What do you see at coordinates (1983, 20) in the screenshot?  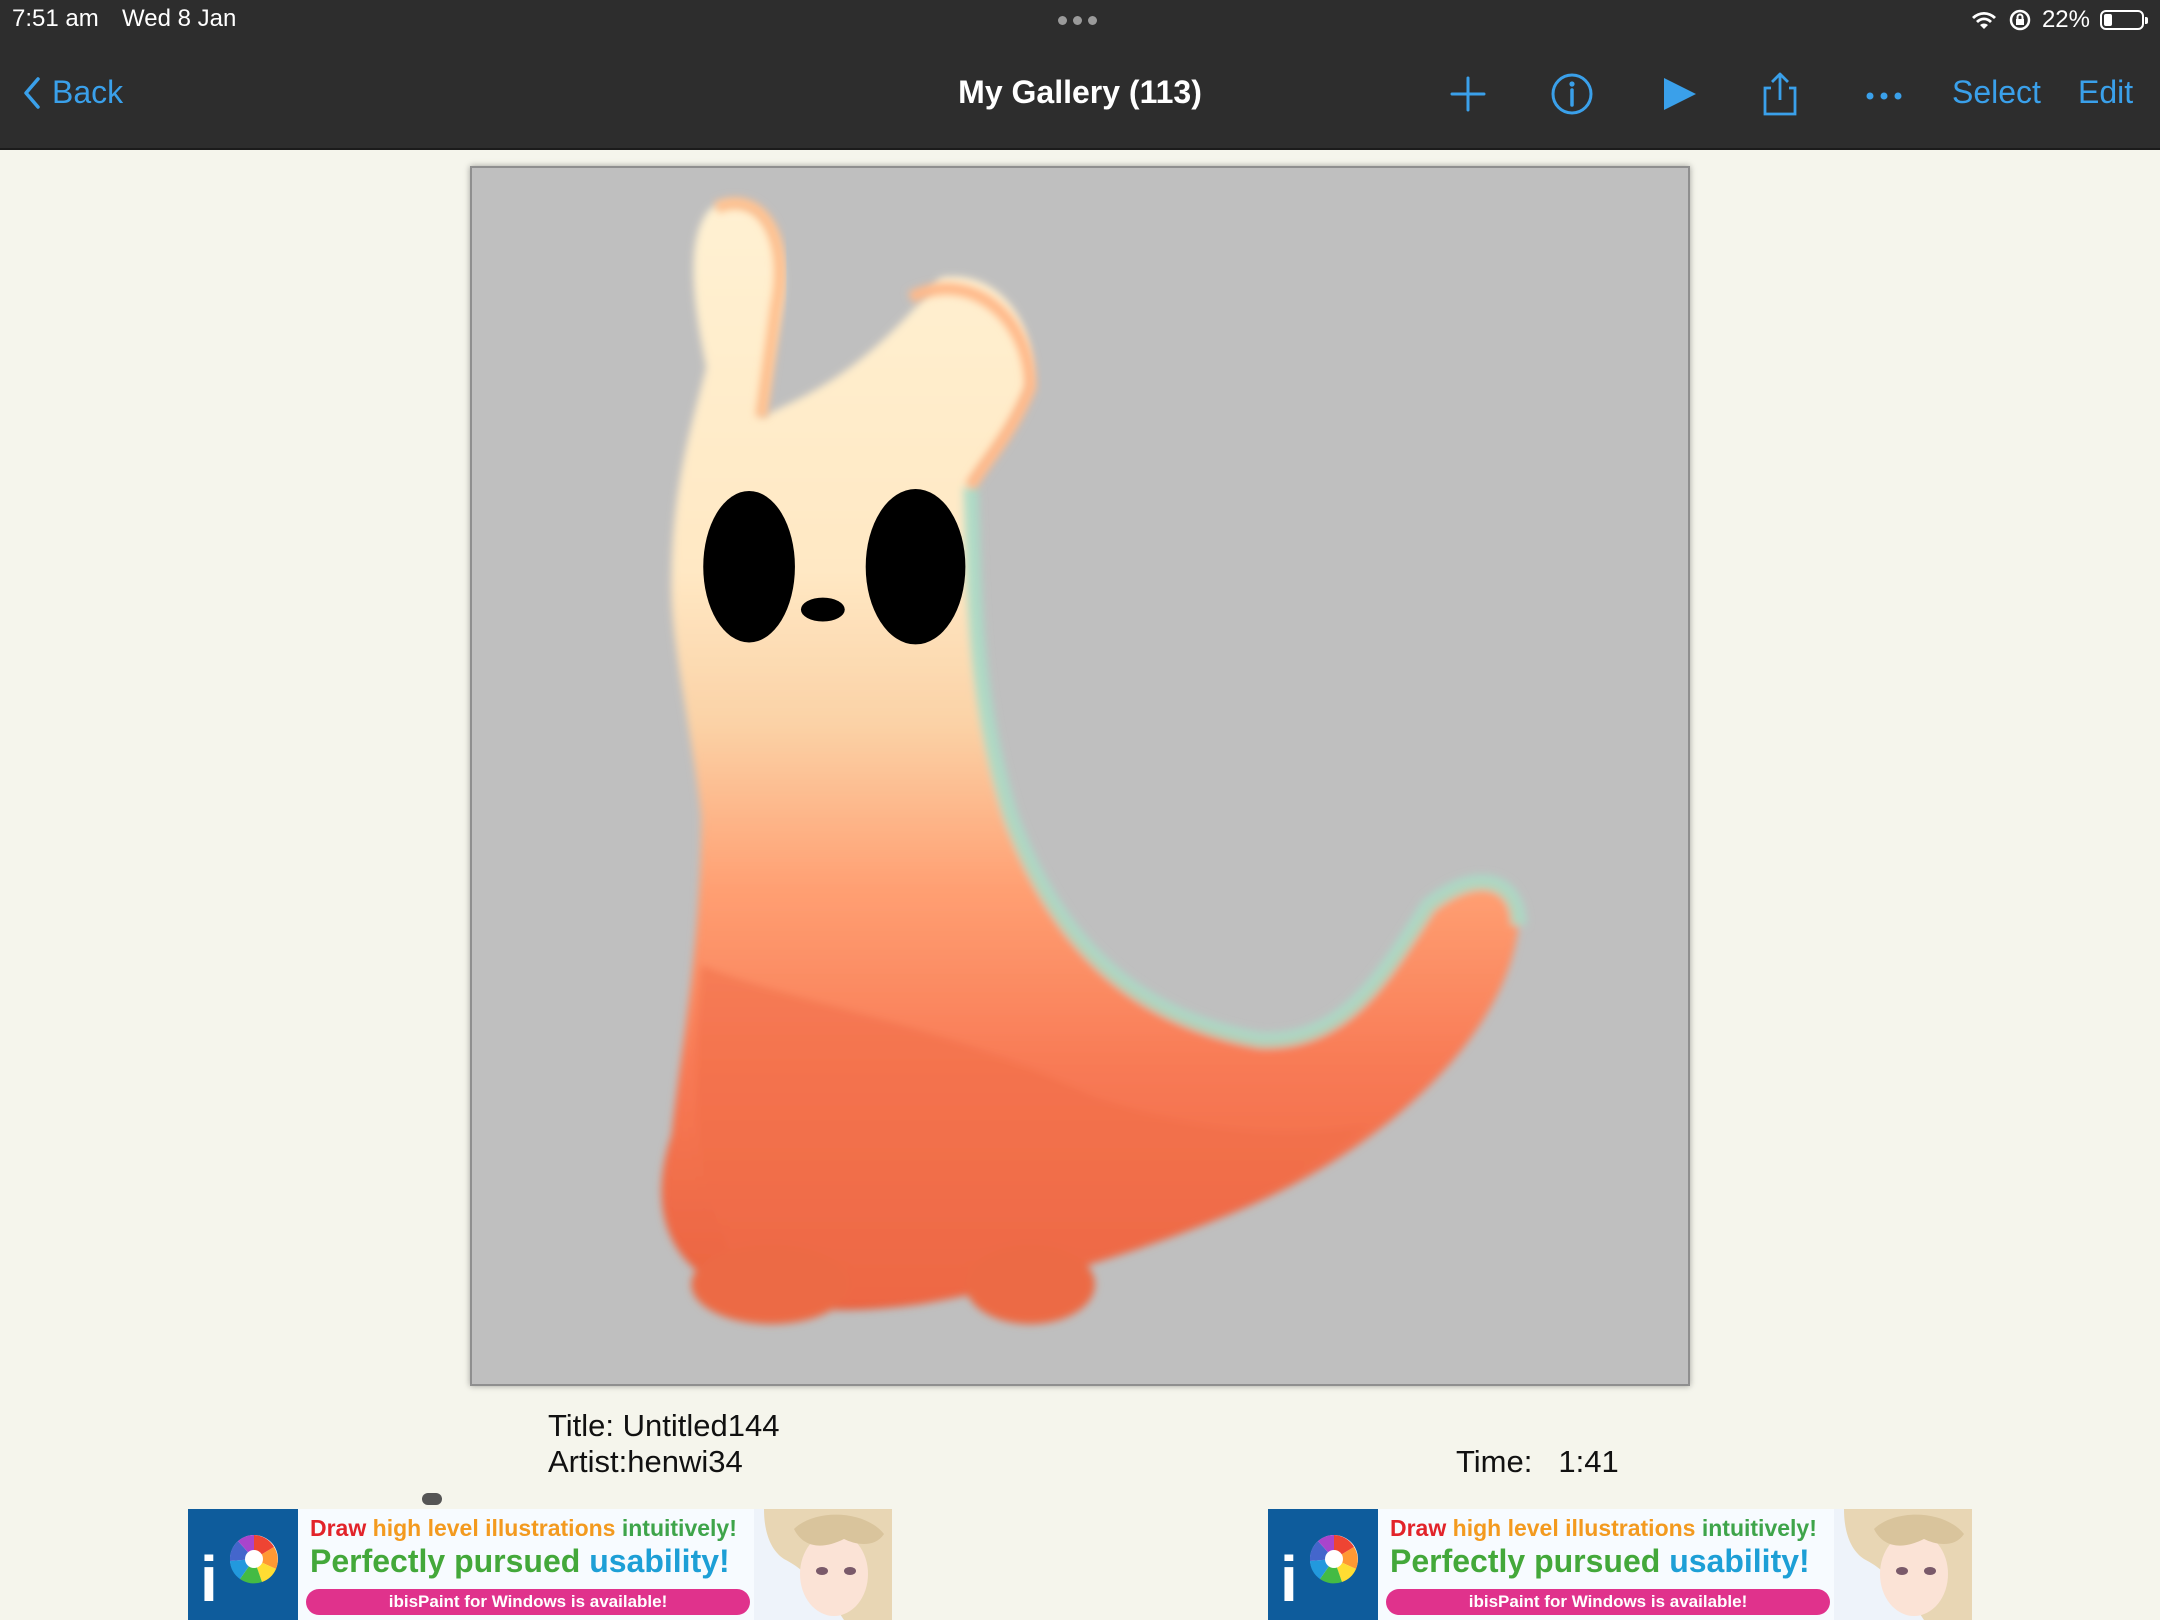 I see `wifi-icon` at bounding box center [1983, 20].